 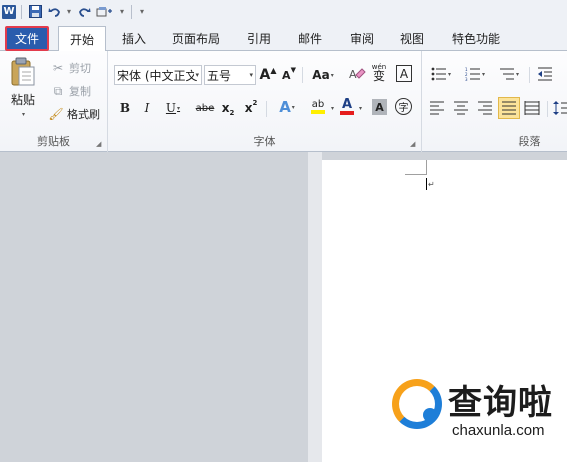 I want to click on text-effects-button: A ▾, so click(x=287, y=107).